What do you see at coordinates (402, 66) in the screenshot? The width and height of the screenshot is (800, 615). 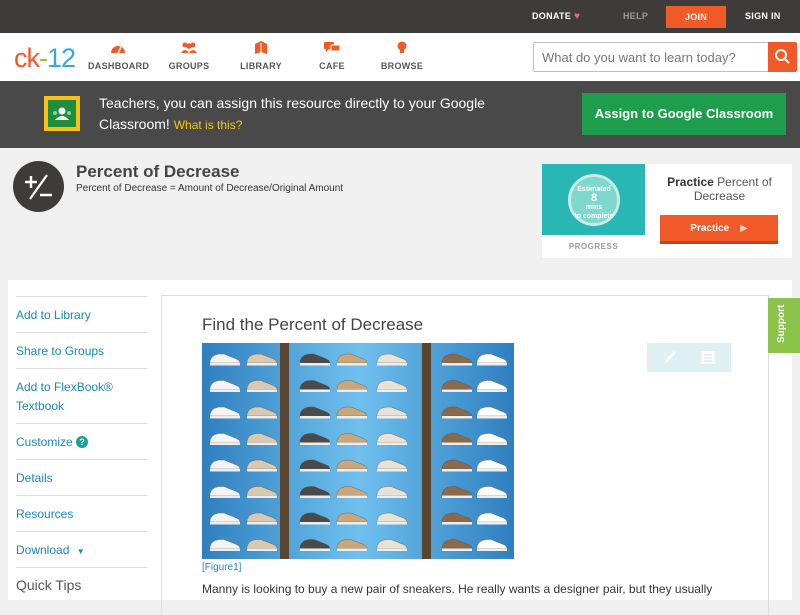 I see `nav-browse-label: BROWSE` at bounding box center [402, 66].